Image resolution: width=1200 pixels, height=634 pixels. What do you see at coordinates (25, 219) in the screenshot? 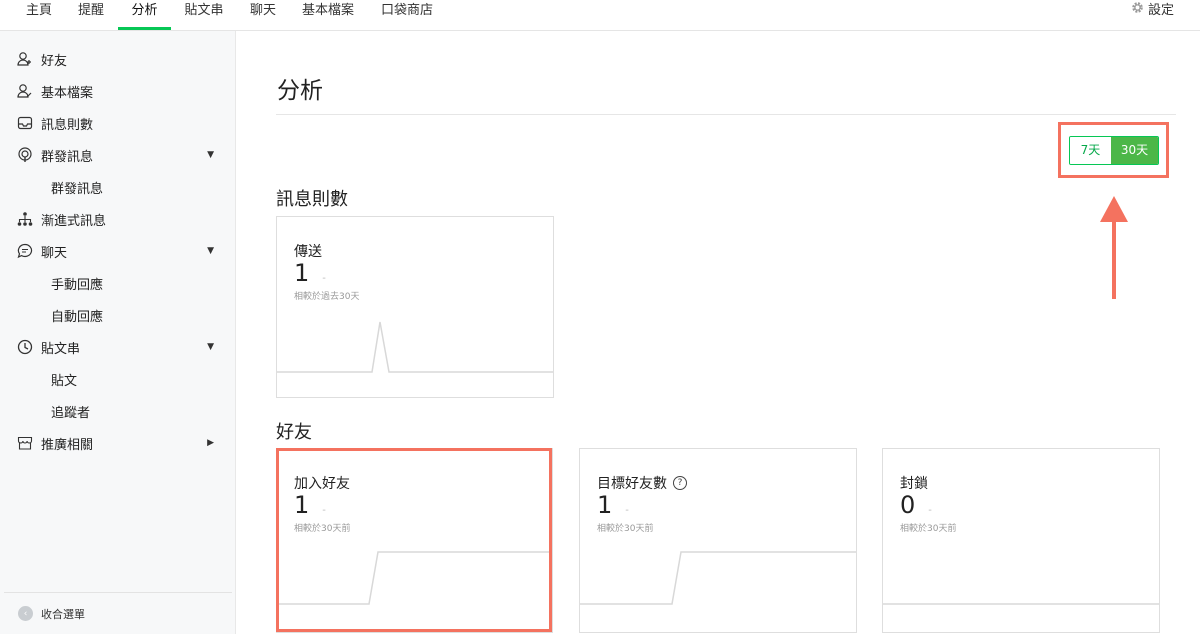
I see `hierarchy-icon` at bounding box center [25, 219].